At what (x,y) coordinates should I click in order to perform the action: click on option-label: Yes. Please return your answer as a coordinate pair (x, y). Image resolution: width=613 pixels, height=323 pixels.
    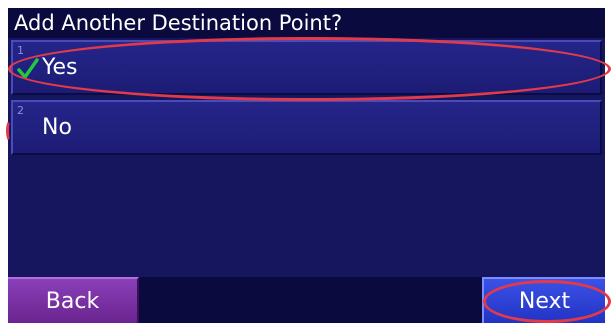
    Looking at the image, I should click on (60, 67).